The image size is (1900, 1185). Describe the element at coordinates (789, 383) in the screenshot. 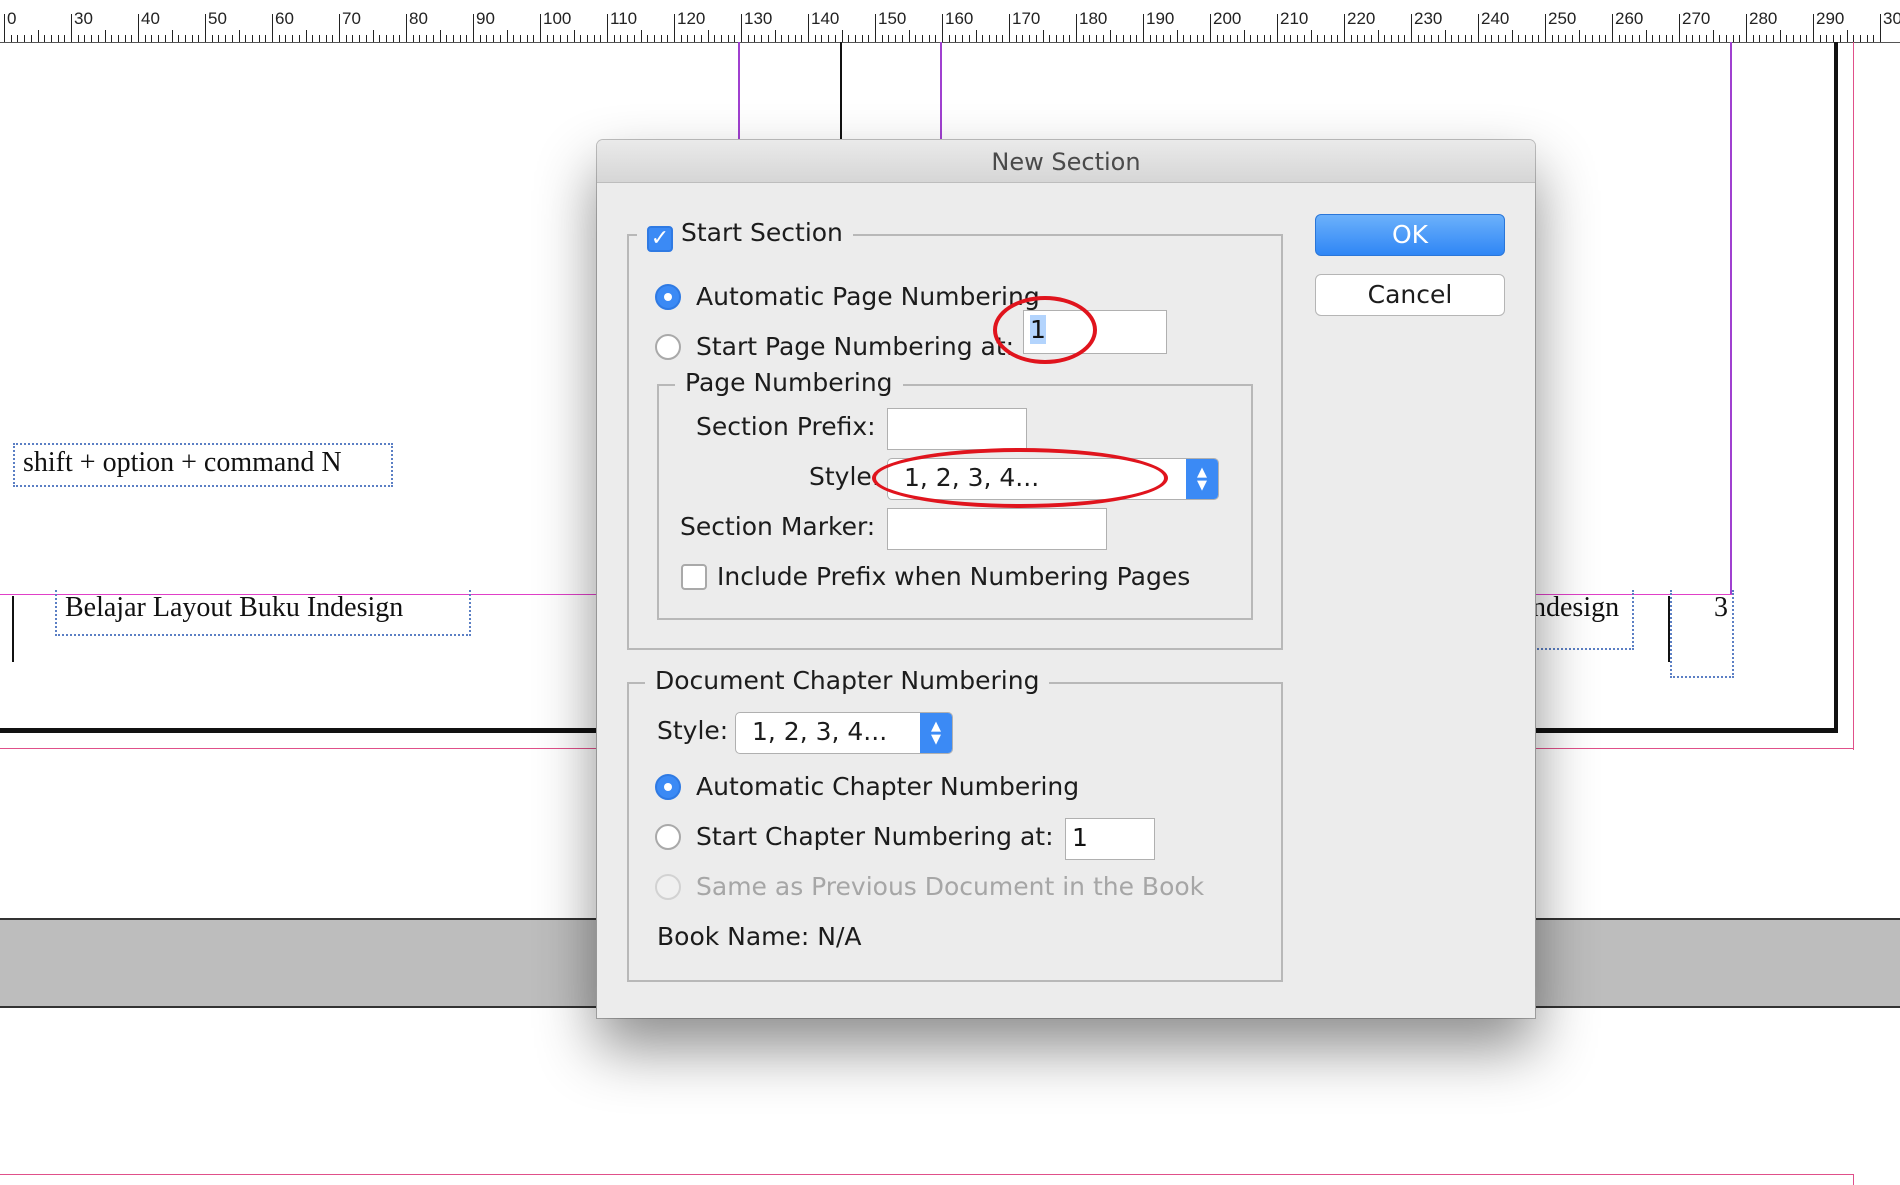

I see `page-numbering-legend: Page Numbering` at that location.